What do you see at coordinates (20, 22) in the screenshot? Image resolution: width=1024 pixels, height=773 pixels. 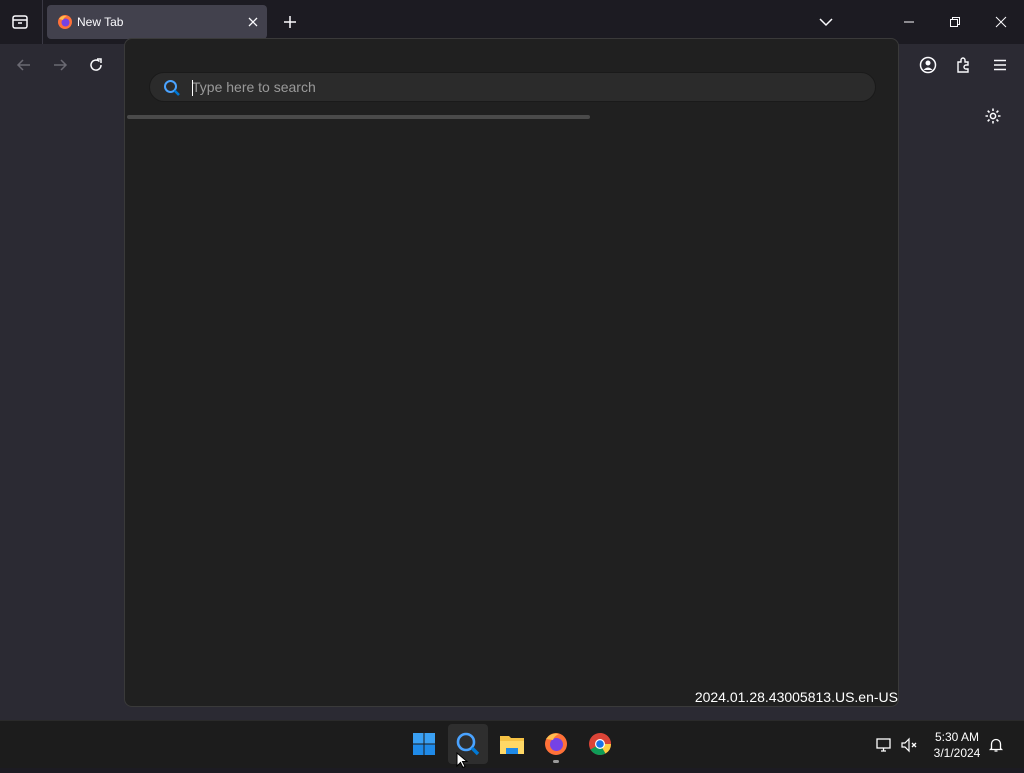 I see `tab-groups-icon` at bounding box center [20, 22].